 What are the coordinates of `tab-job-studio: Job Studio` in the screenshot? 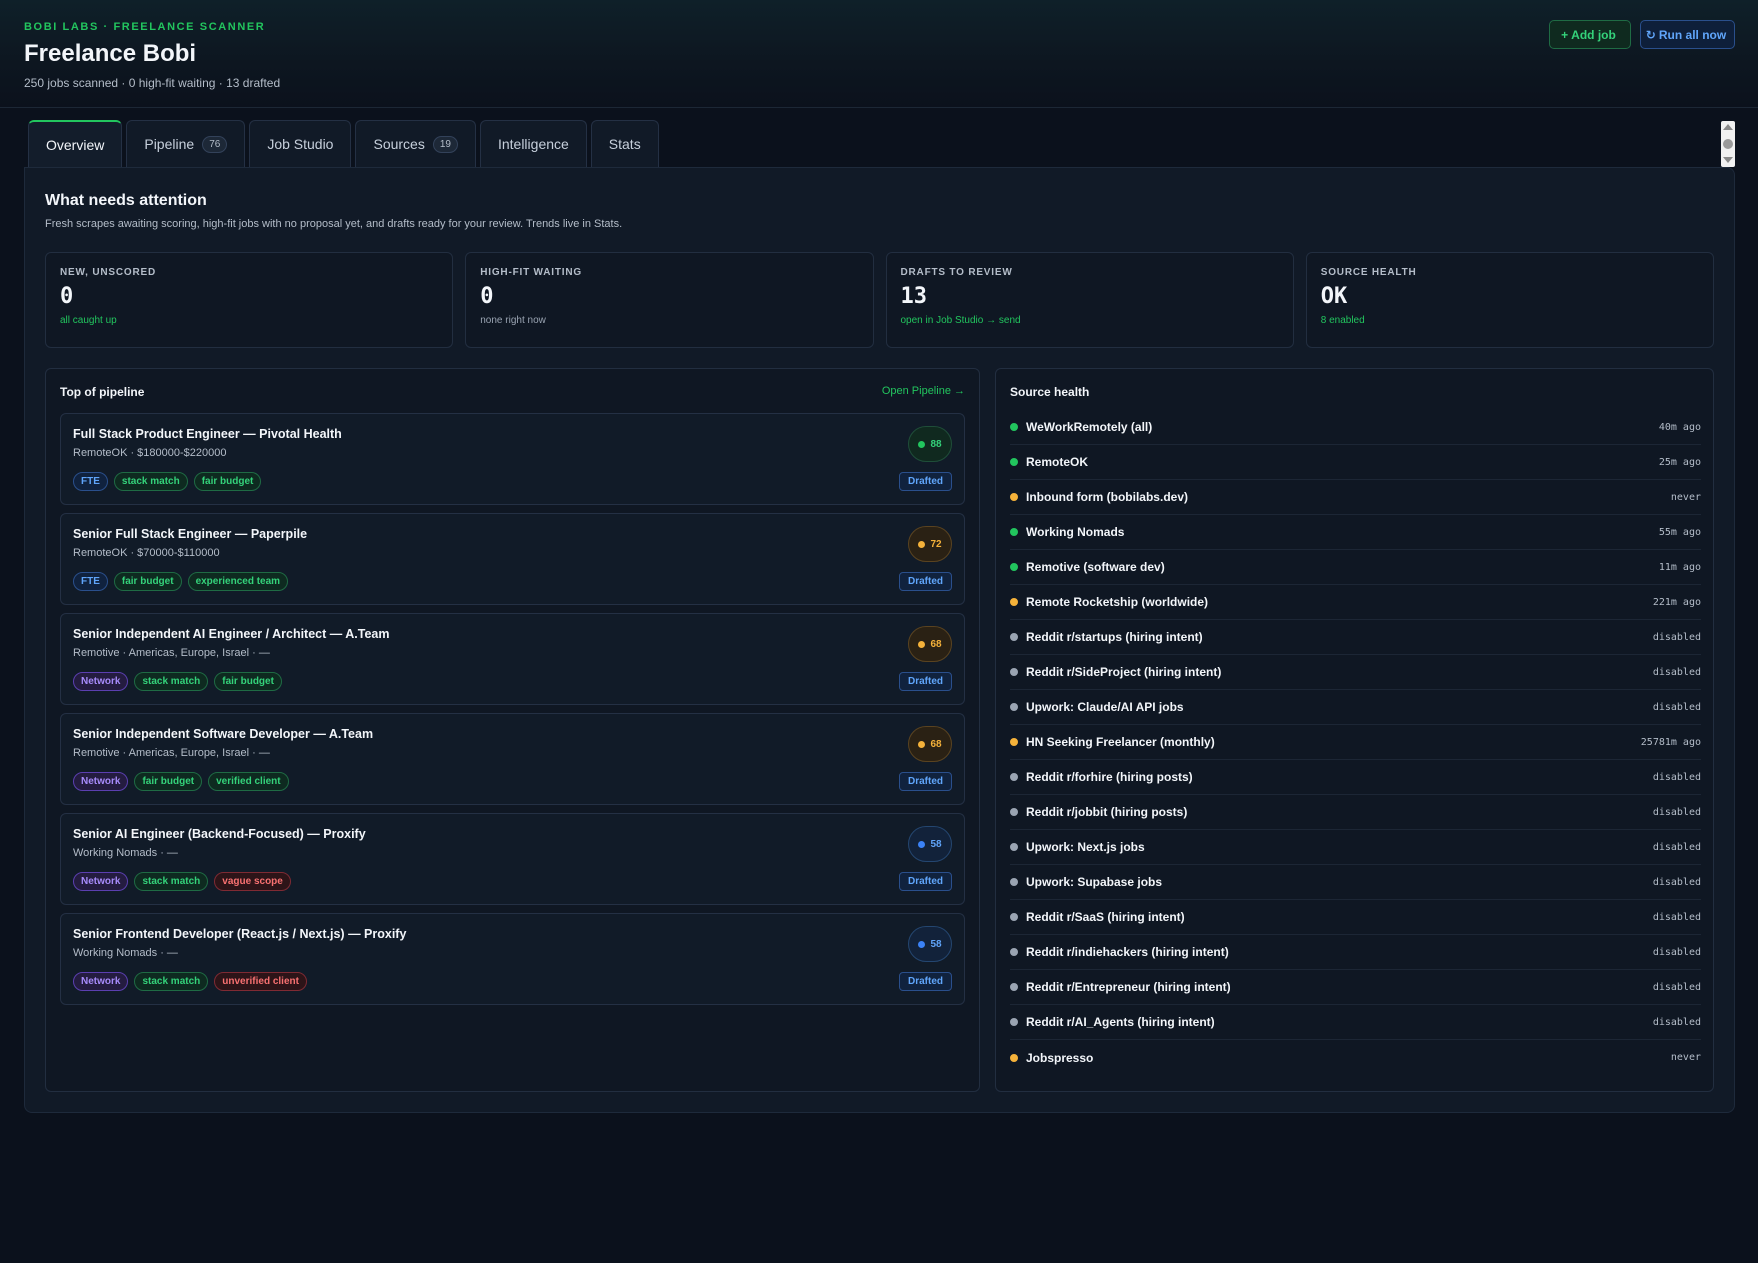 It's located at (300, 143).